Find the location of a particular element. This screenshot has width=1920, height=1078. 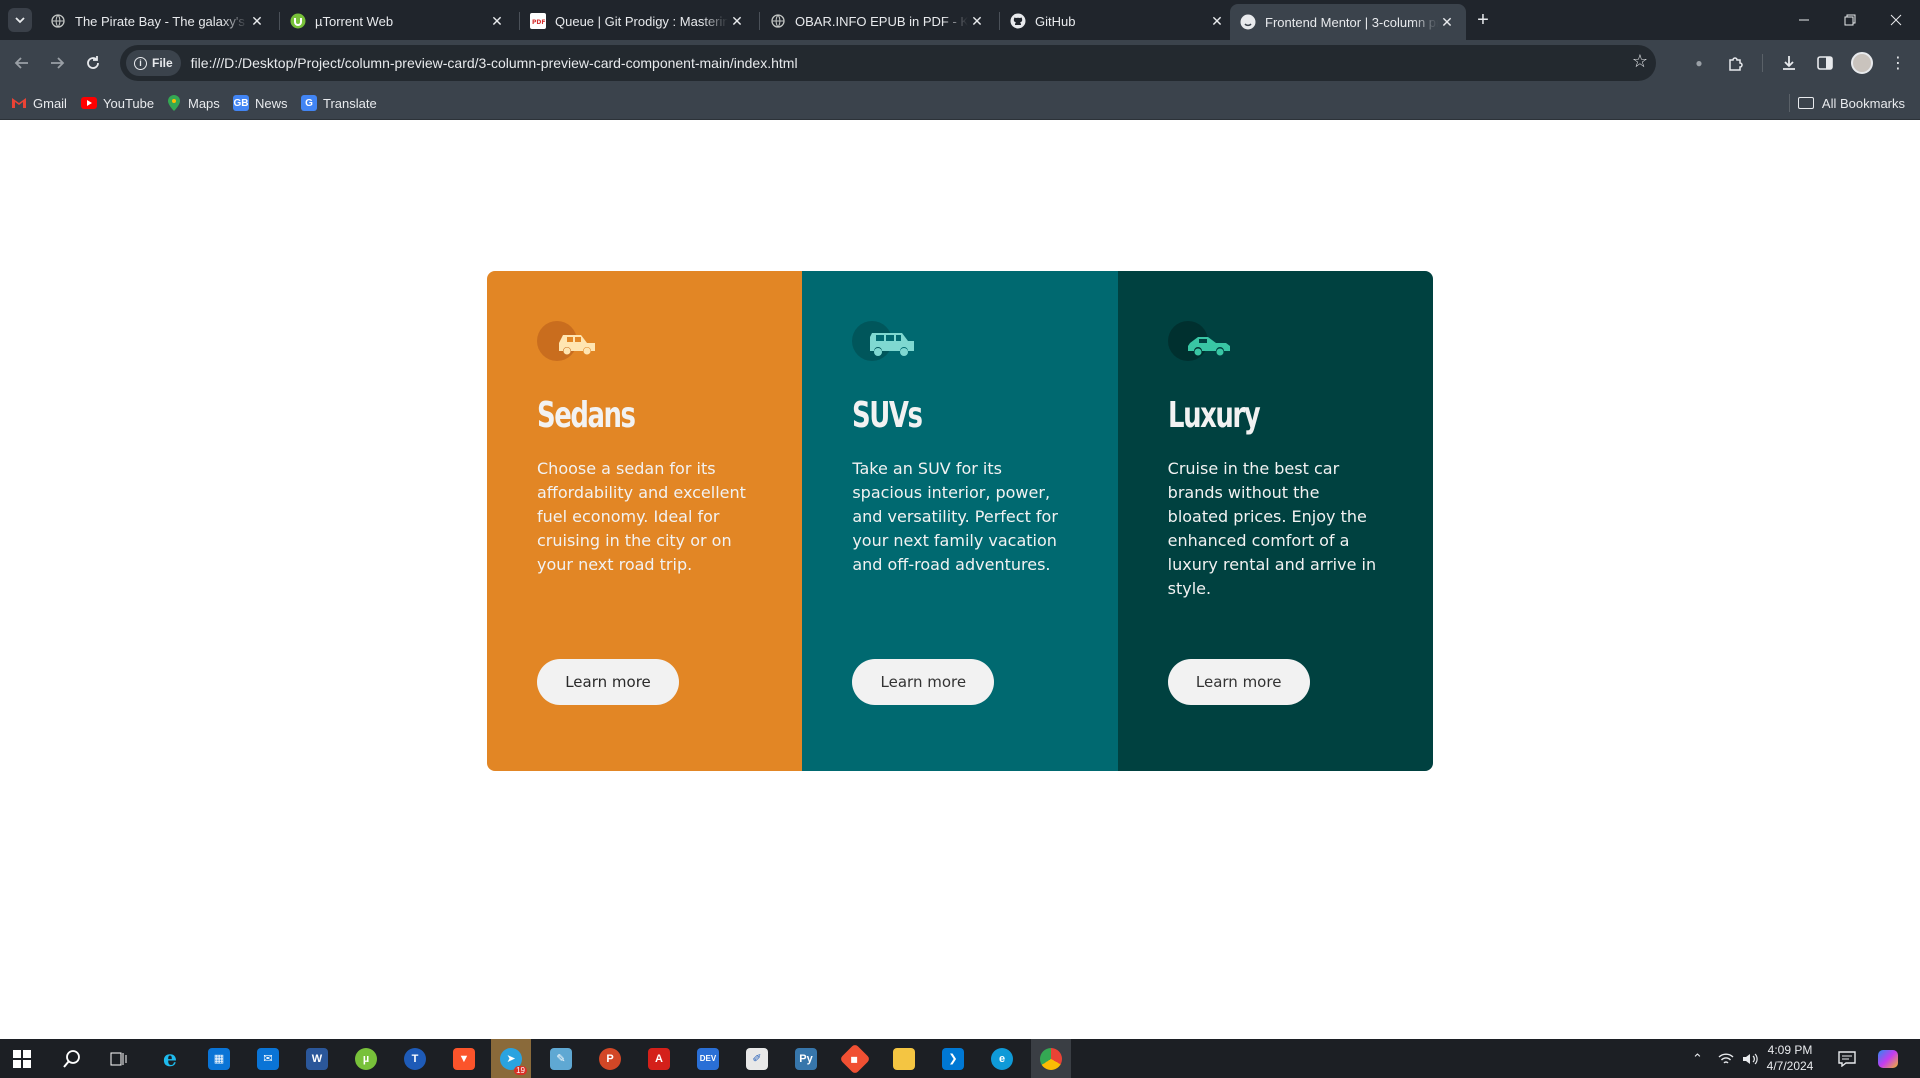

minimize-button is located at coordinates (1804, 20).